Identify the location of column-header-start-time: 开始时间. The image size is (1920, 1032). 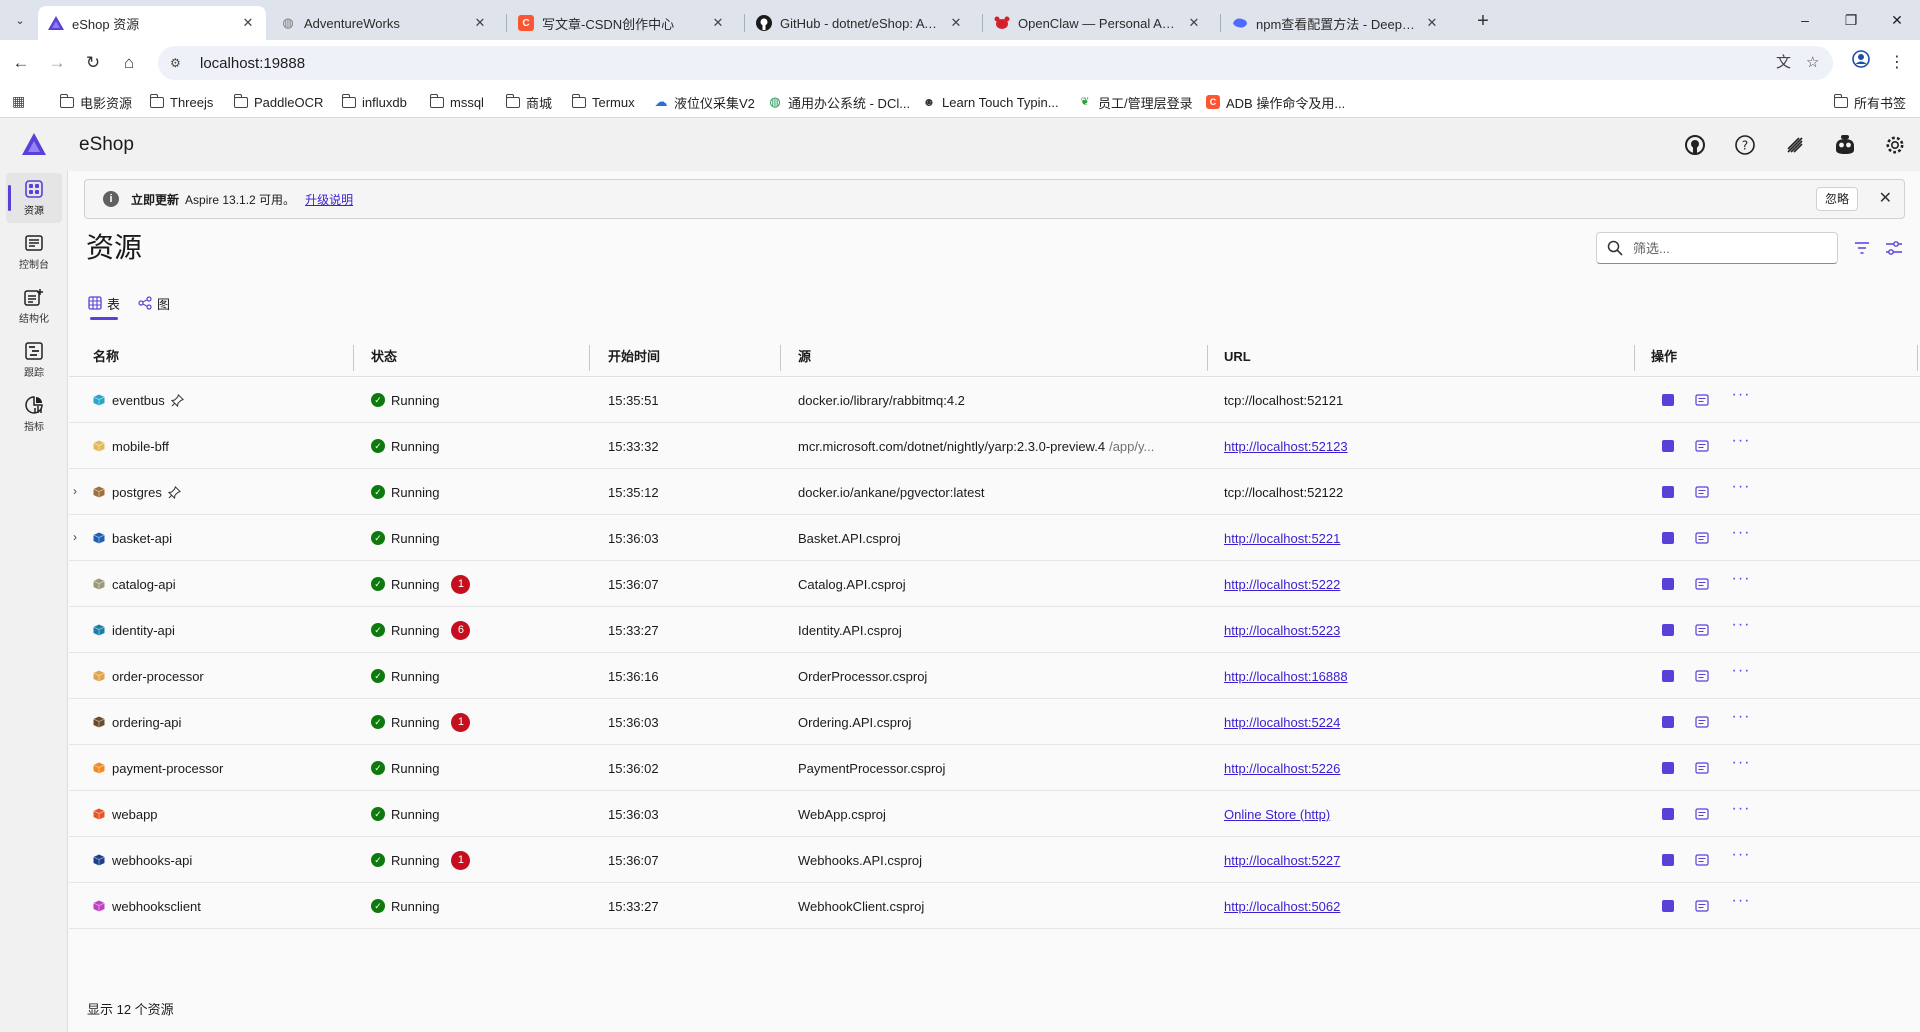
(634, 357).